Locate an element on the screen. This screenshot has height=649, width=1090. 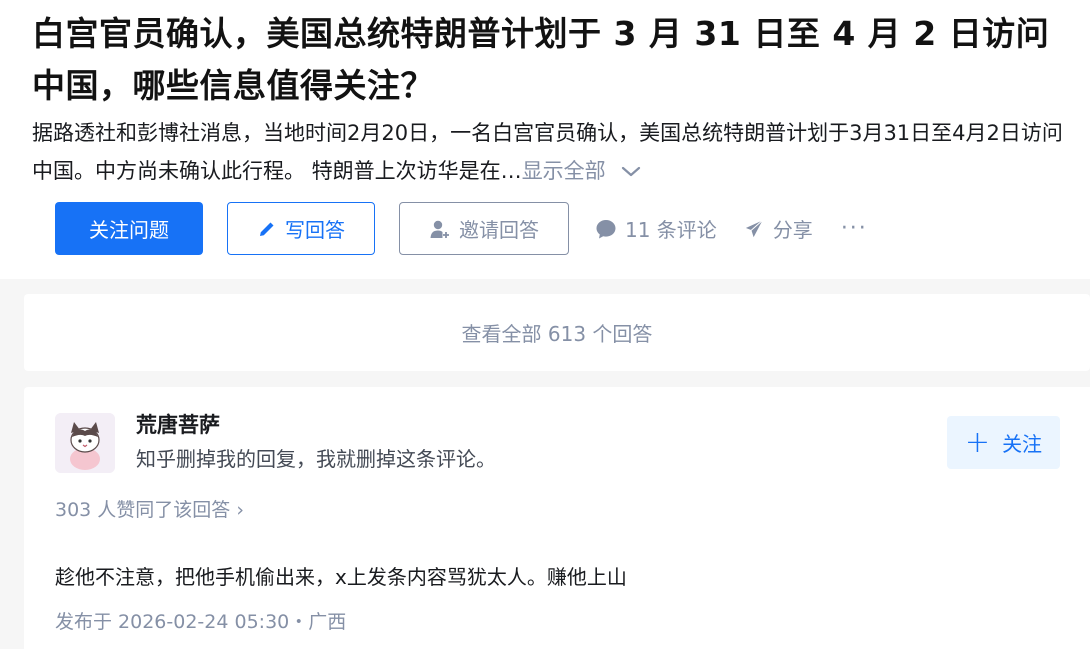
avatar-cat-image is located at coordinates (85, 443).